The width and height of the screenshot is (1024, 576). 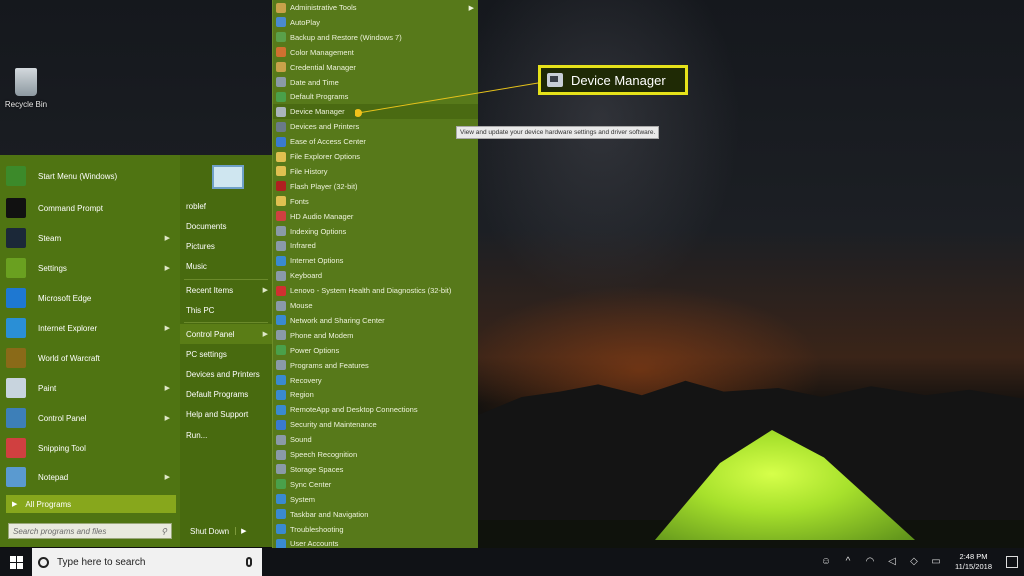 I want to click on program-item: Steam ▶, so click(x=91, y=238).